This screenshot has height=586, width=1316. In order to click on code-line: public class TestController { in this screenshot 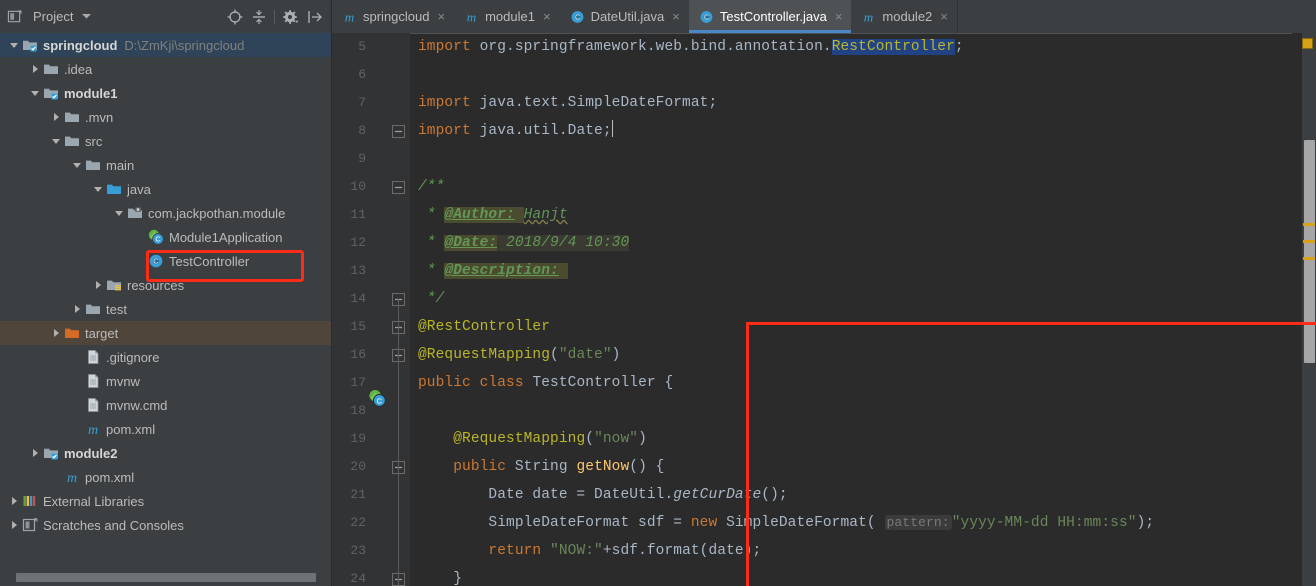, I will do `click(545, 383)`.